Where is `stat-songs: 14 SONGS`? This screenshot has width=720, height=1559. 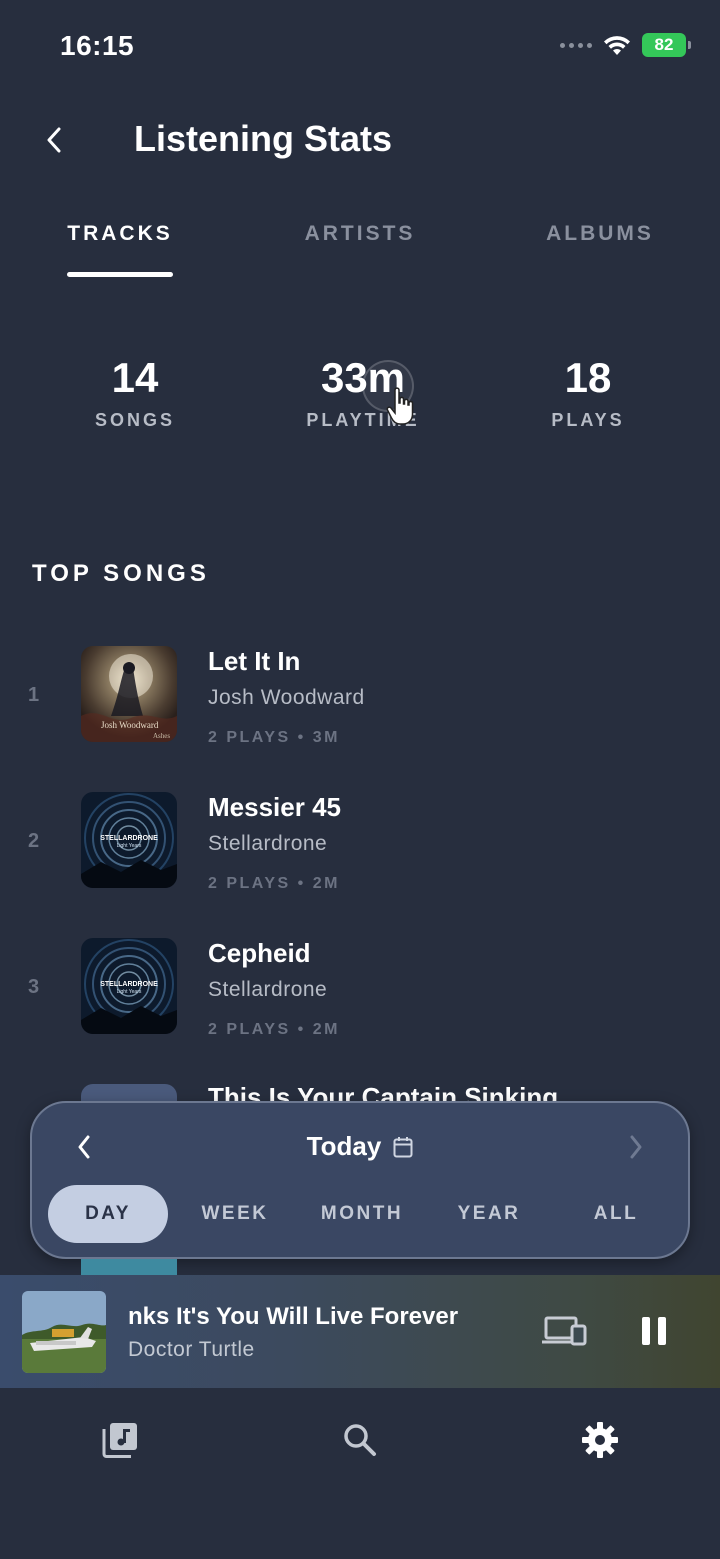 stat-songs: 14 SONGS is located at coordinates (135, 390).